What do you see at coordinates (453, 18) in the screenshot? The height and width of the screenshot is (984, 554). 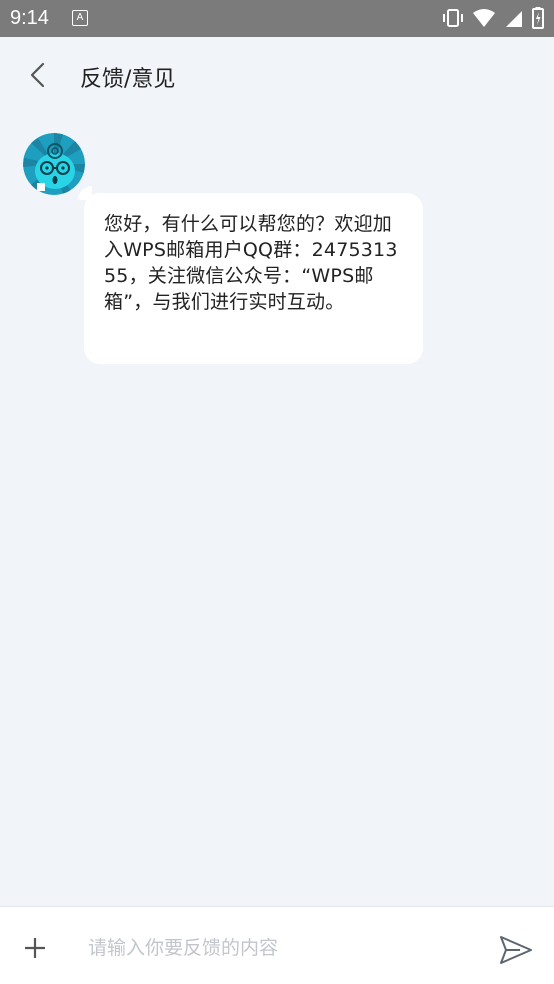 I see `vibrate-icon` at bounding box center [453, 18].